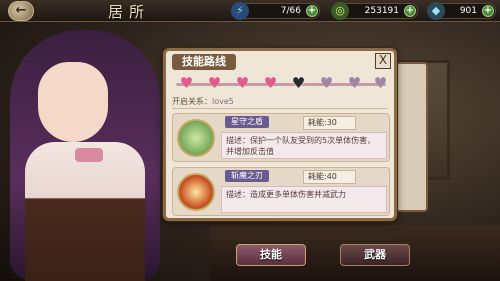 The image size is (500, 281). Describe the element at coordinates (247, 122) in the screenshot. I see `skill-name: 星守之盾` at that location.